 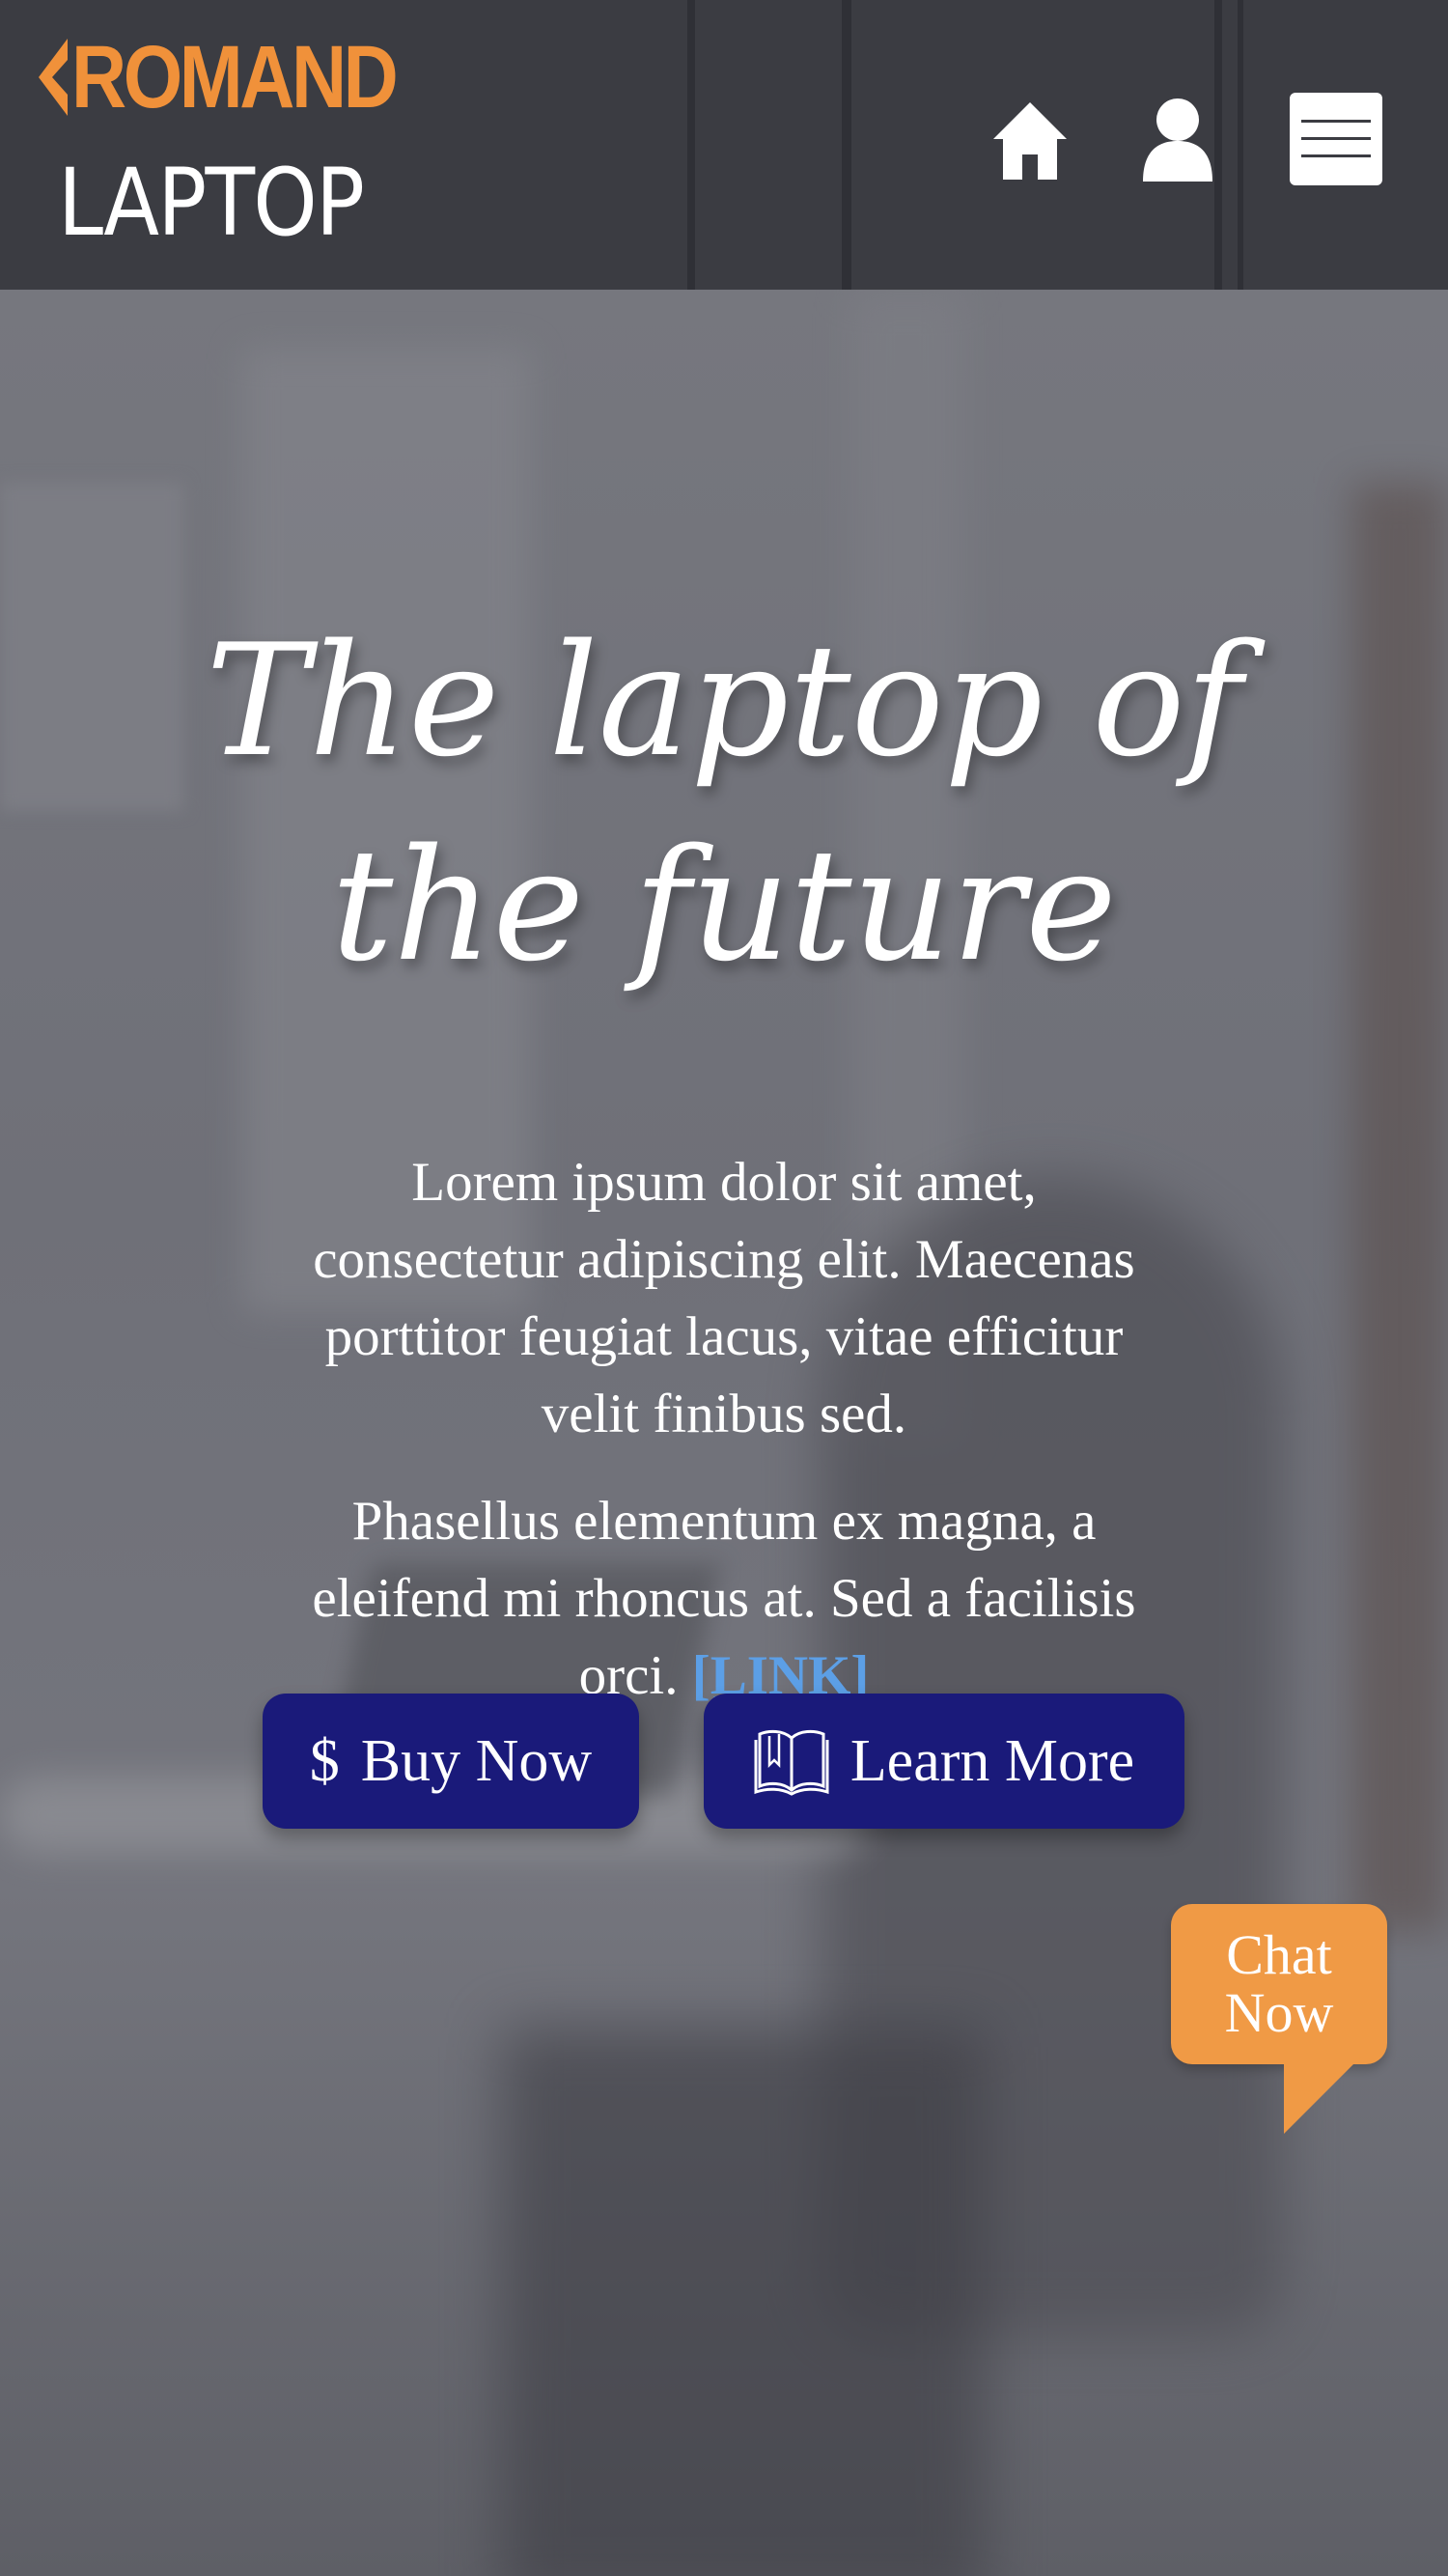 I want to click on hamburger-menu-icon, so click(x=1336, y=122).